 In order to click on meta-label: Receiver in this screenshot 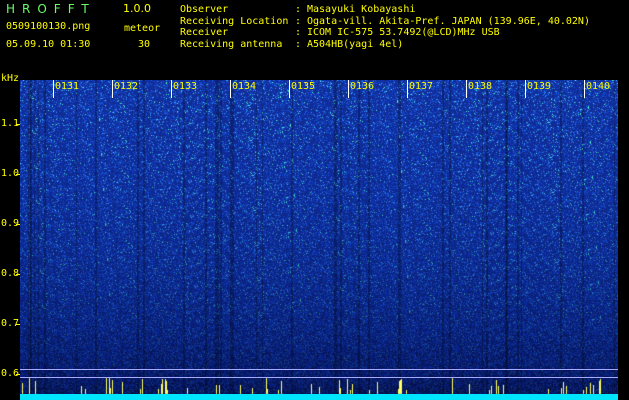, I will do `click(204, 32)`.